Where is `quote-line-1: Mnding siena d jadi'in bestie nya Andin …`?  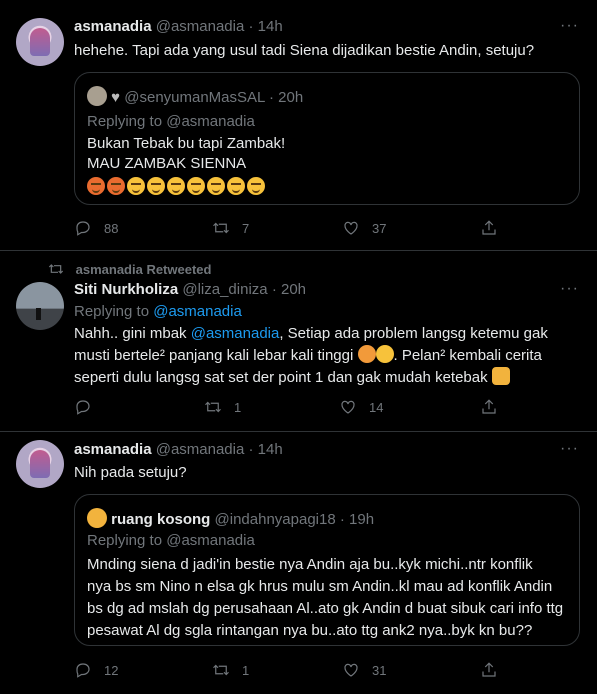 quote-line-1: Mnding siena d jadi'in bestie nya Andin … is located at coordinates (310, 564).